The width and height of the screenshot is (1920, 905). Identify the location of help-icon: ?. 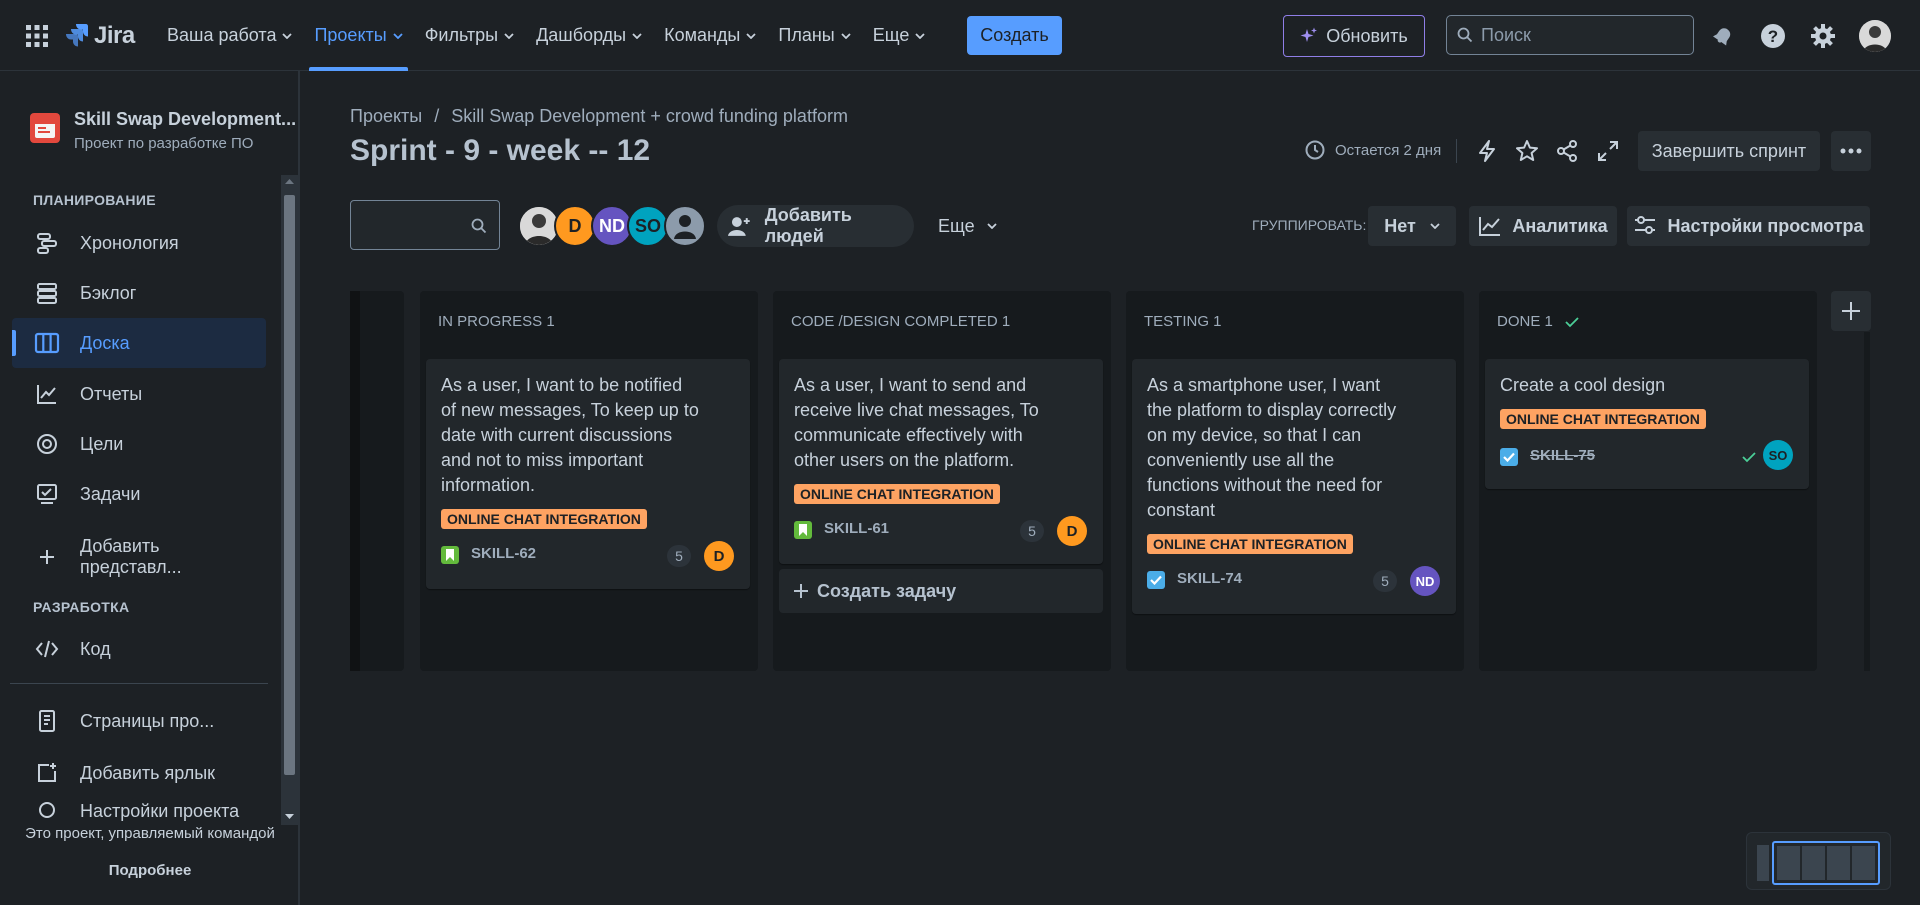
(1773, 36).